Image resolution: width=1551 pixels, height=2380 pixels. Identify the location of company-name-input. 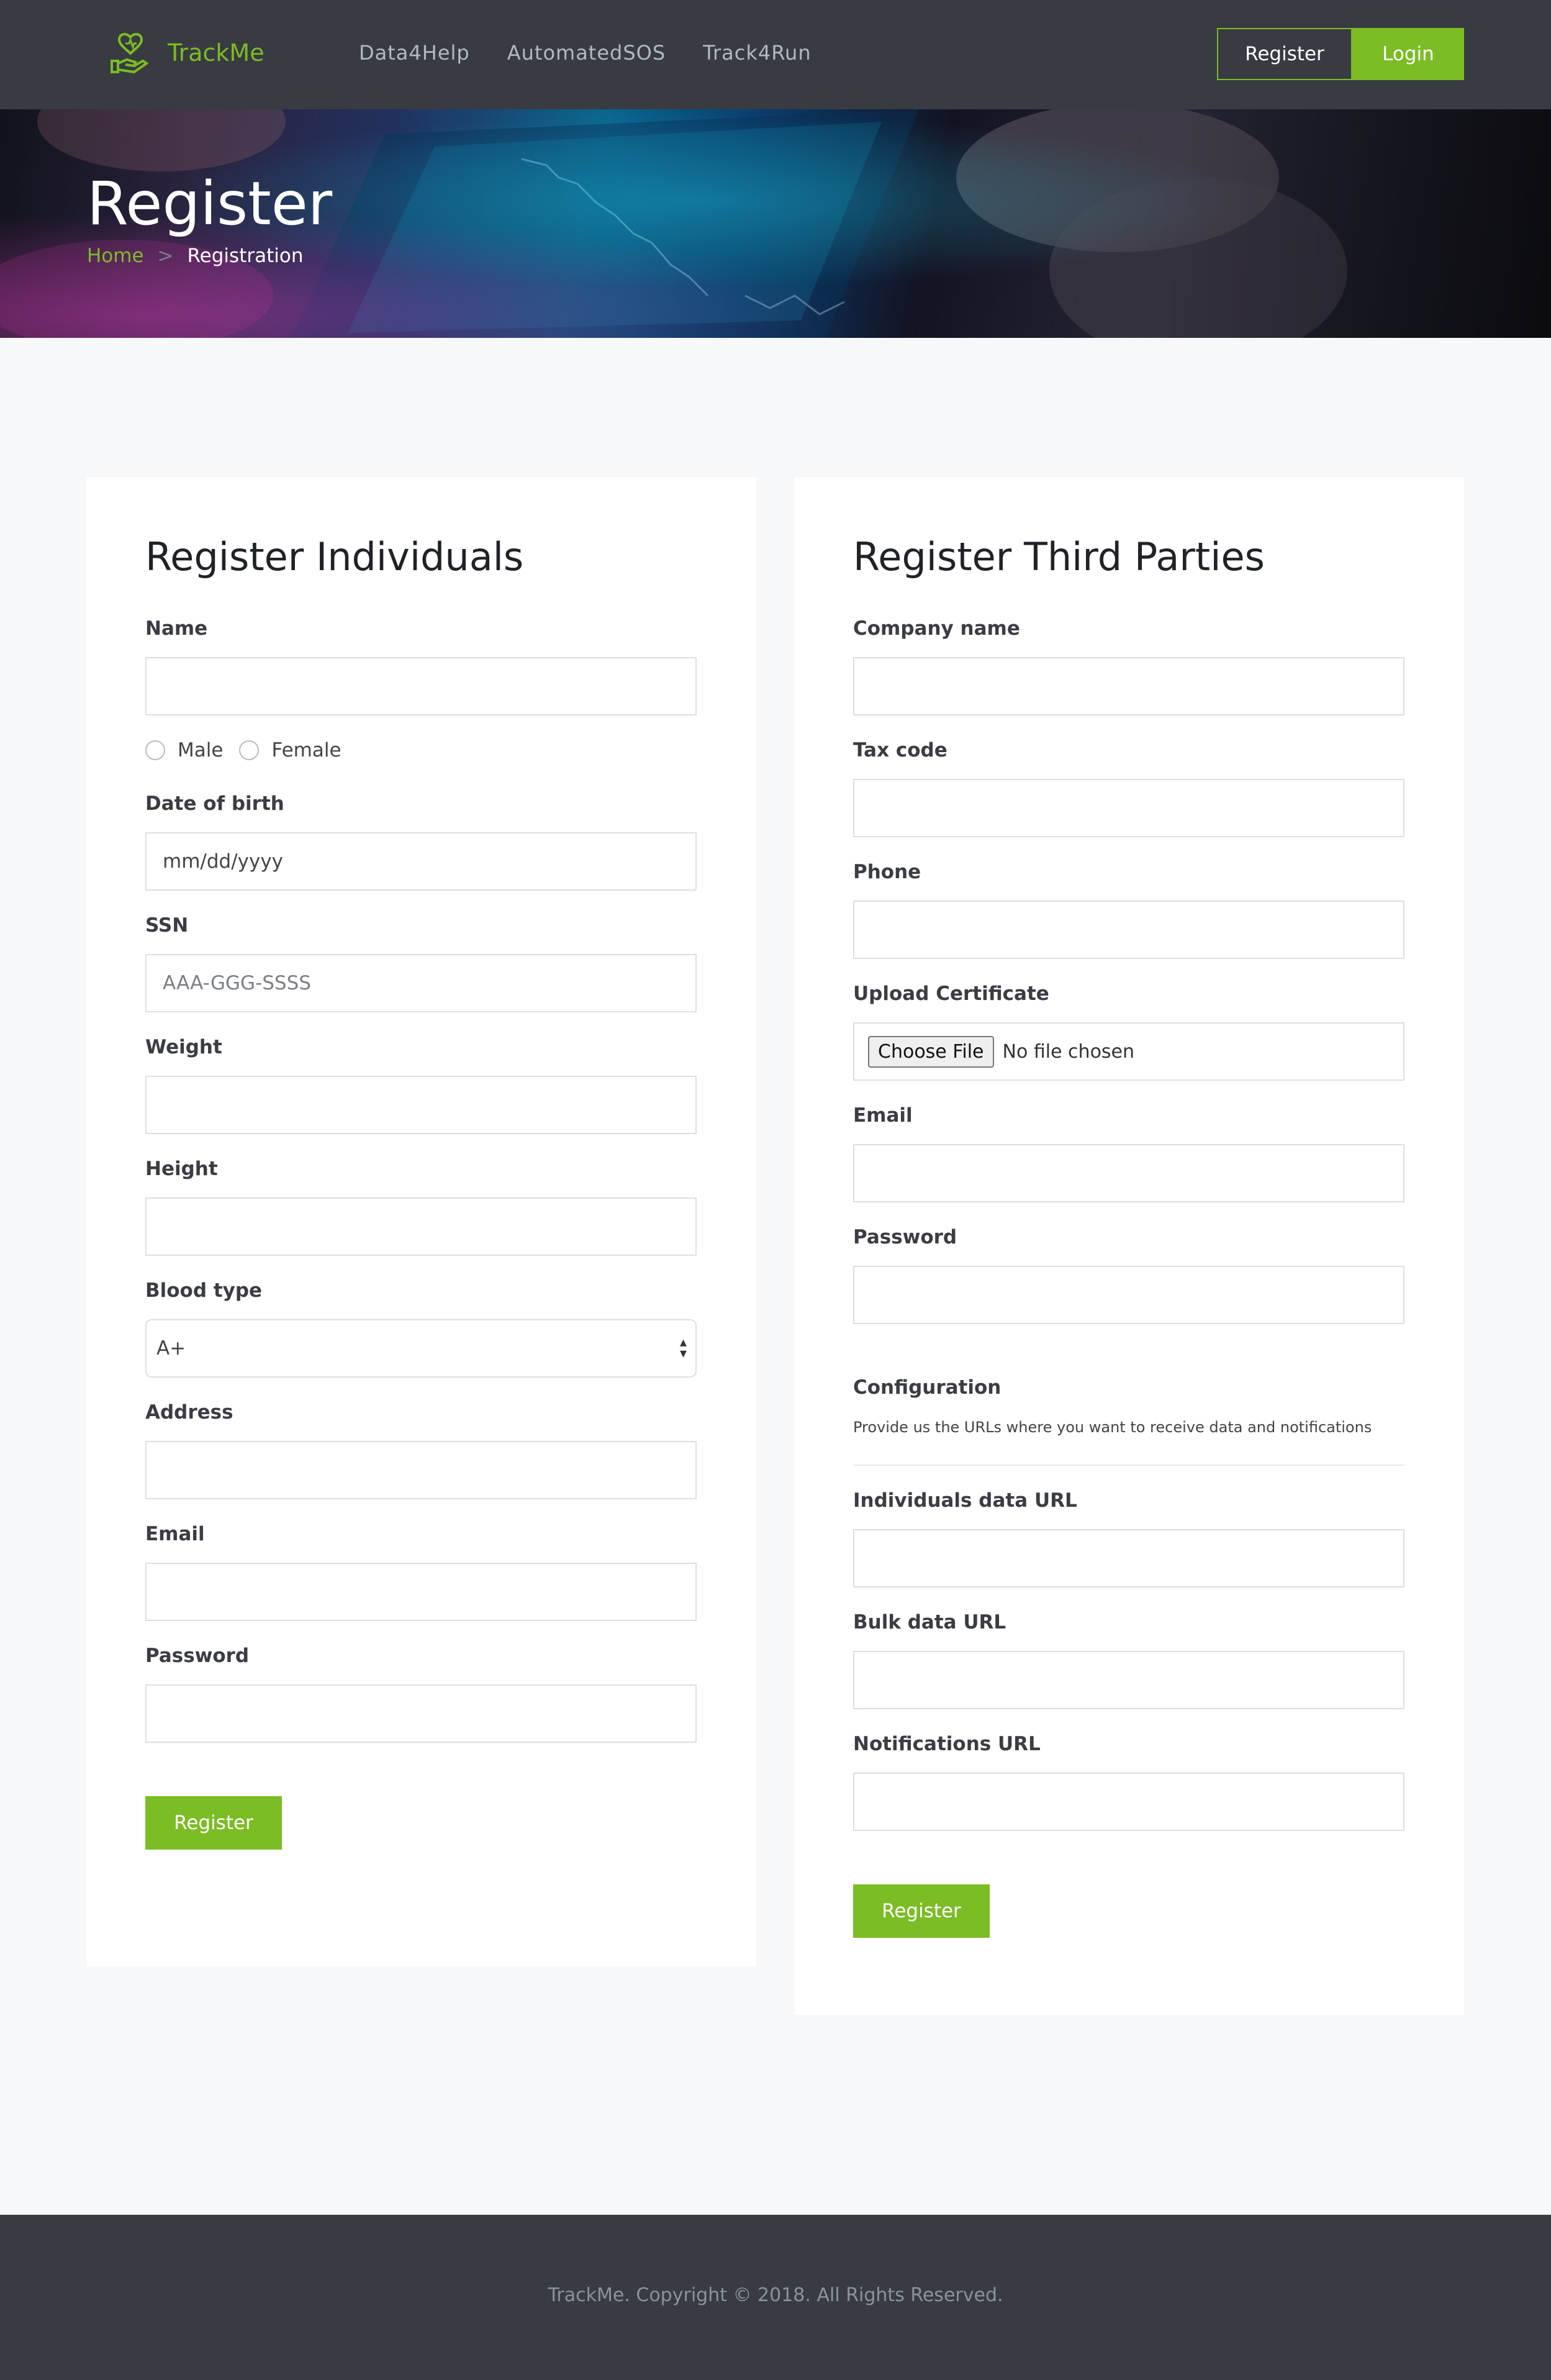
(1128, 686).